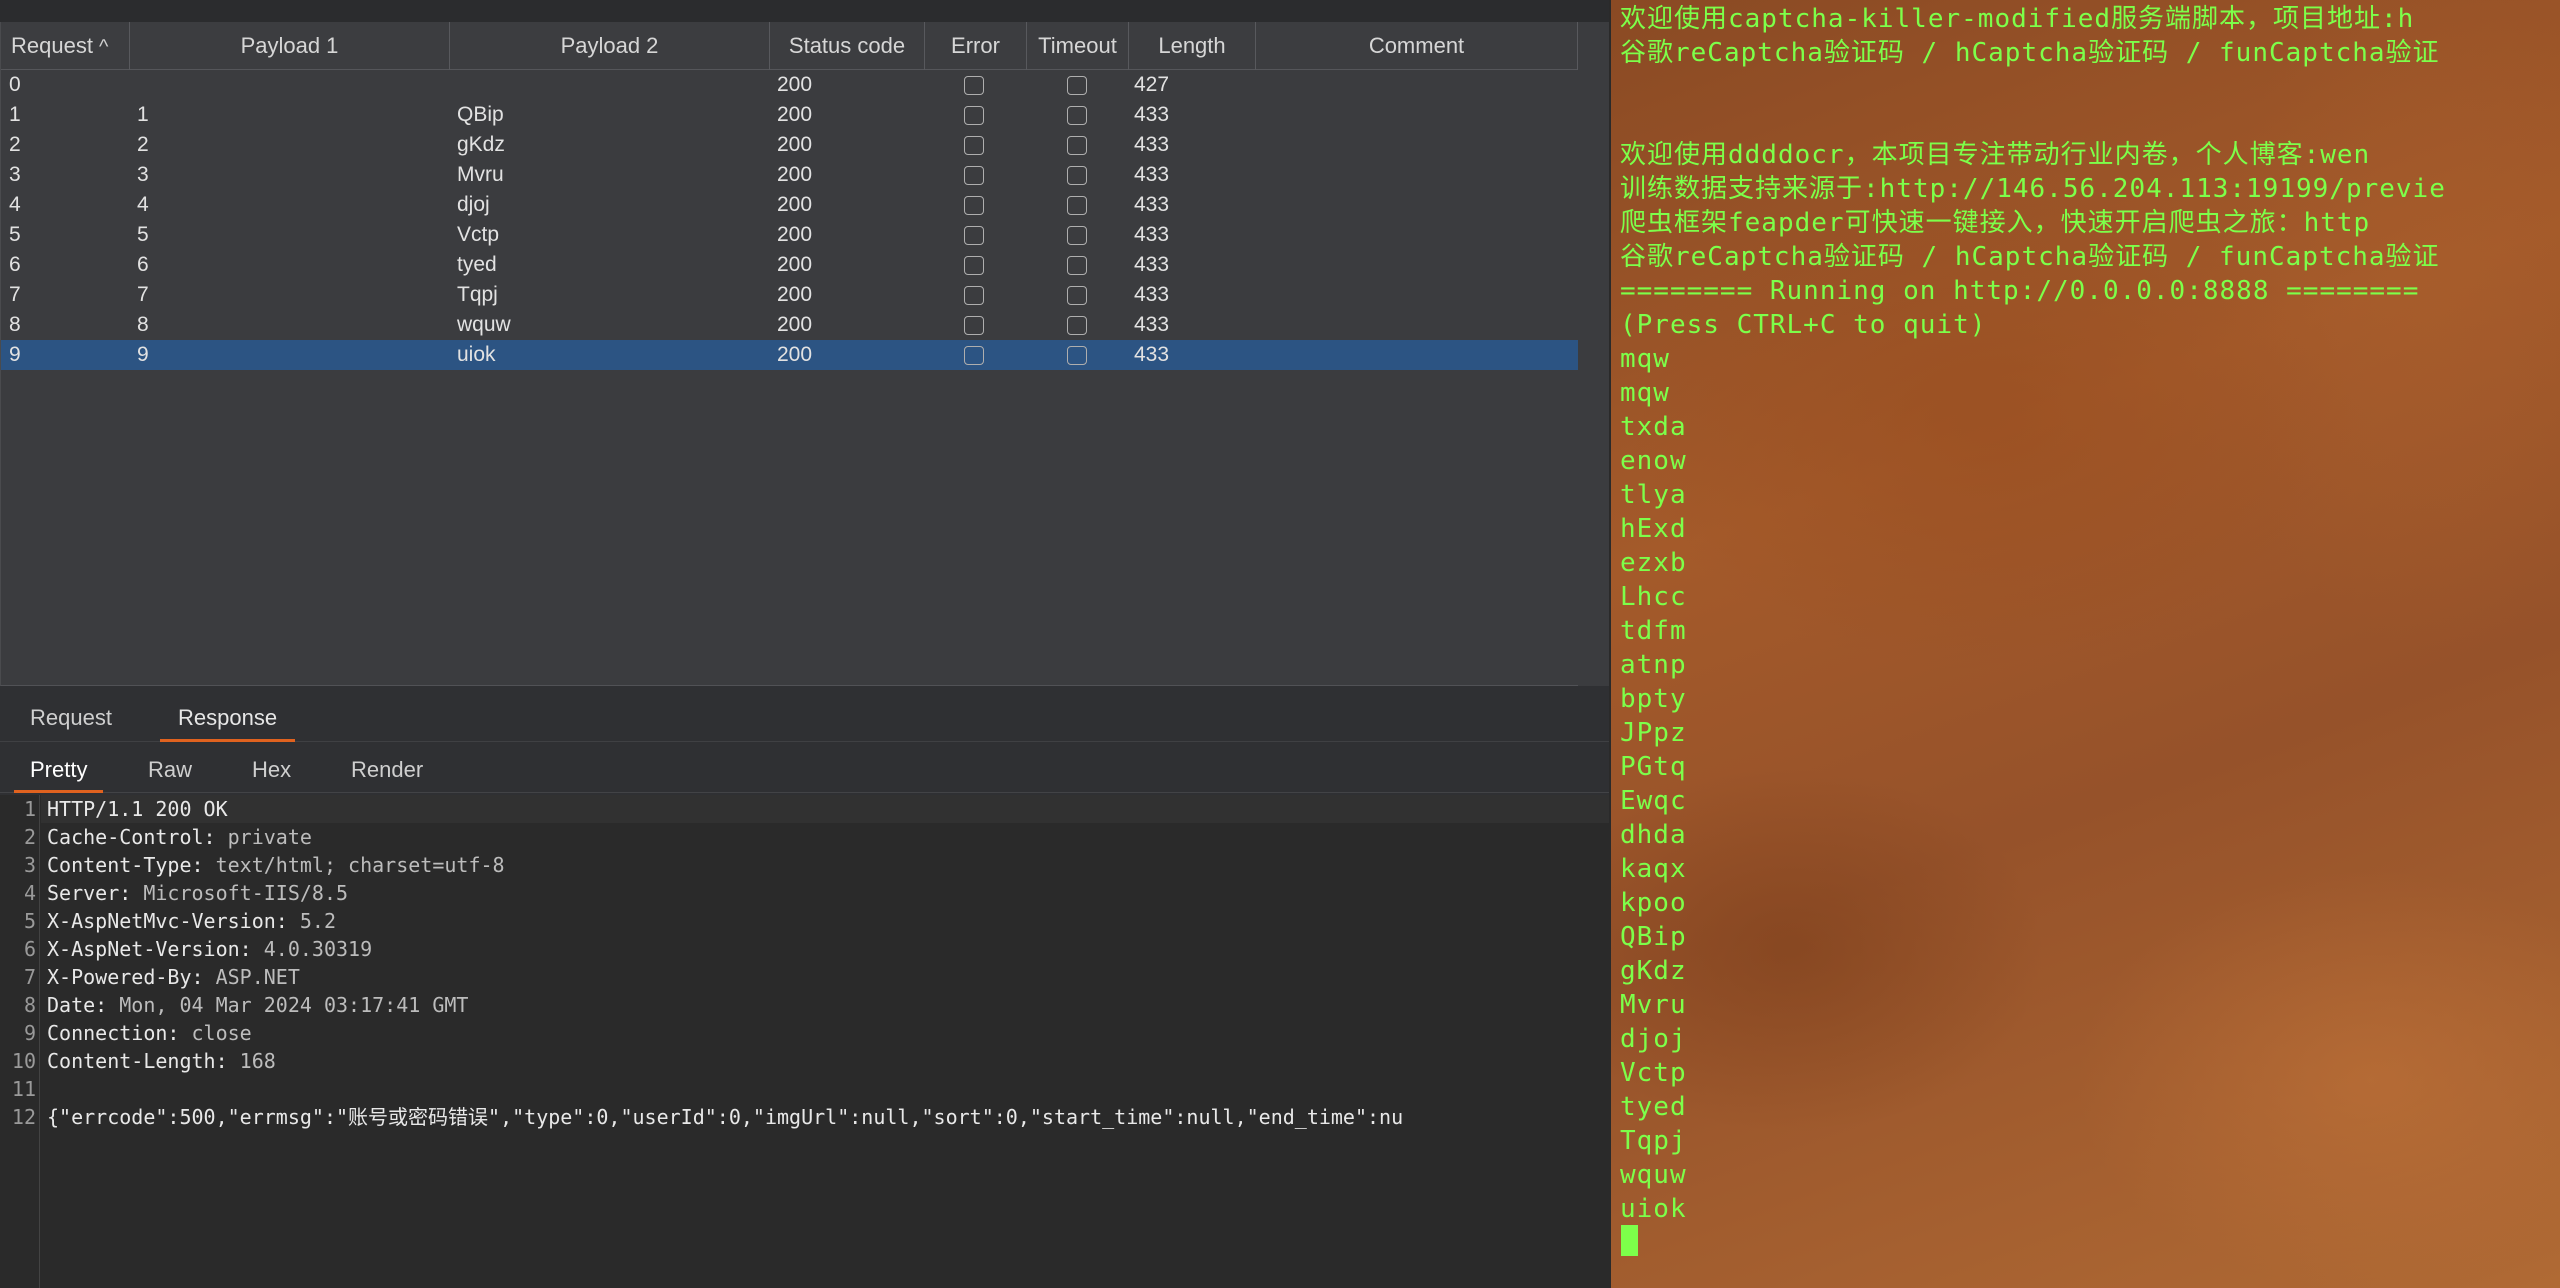 The width and height of the screenshot is (2560, 1288). I want to click on tab-pretty: Pretty, so click(59, 768).